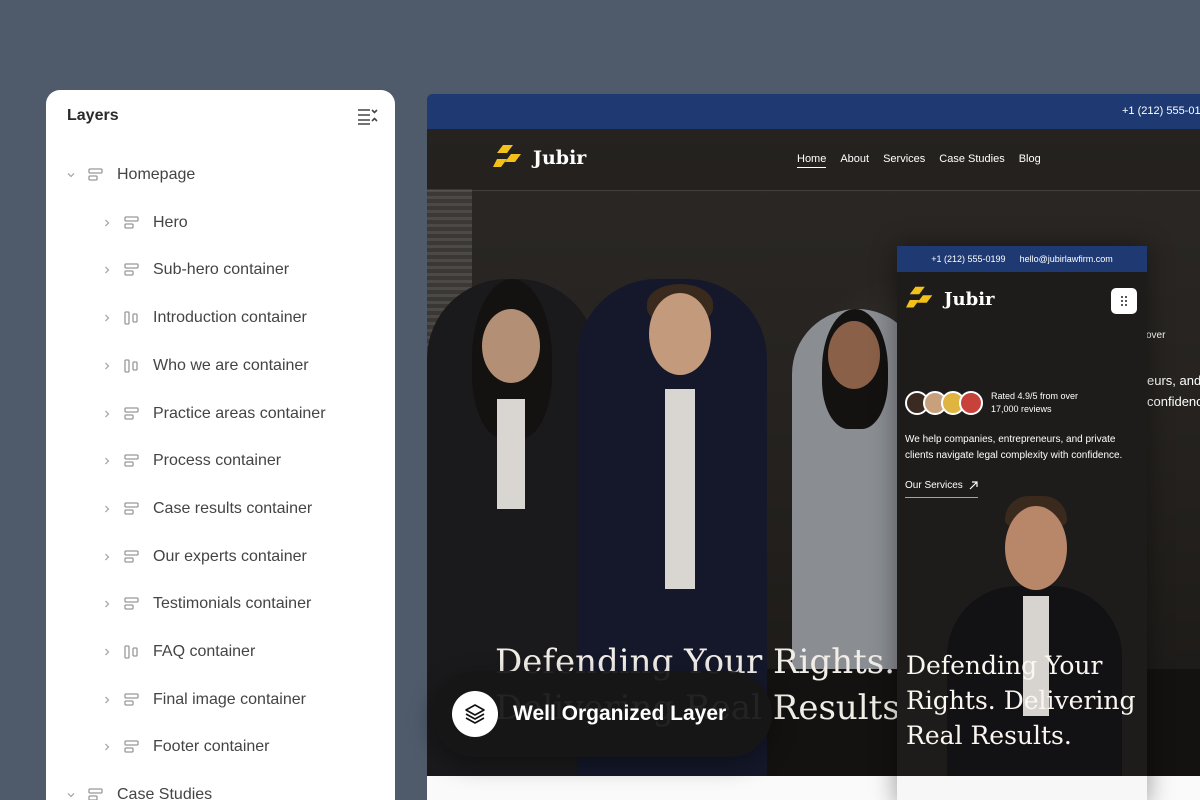 The height and width of the screenshot is (800, 1200). What do you see at coordinates (973, 485) in the screenshot?
I see `arrow-up-right-icon` at bounding box center [973, 485].